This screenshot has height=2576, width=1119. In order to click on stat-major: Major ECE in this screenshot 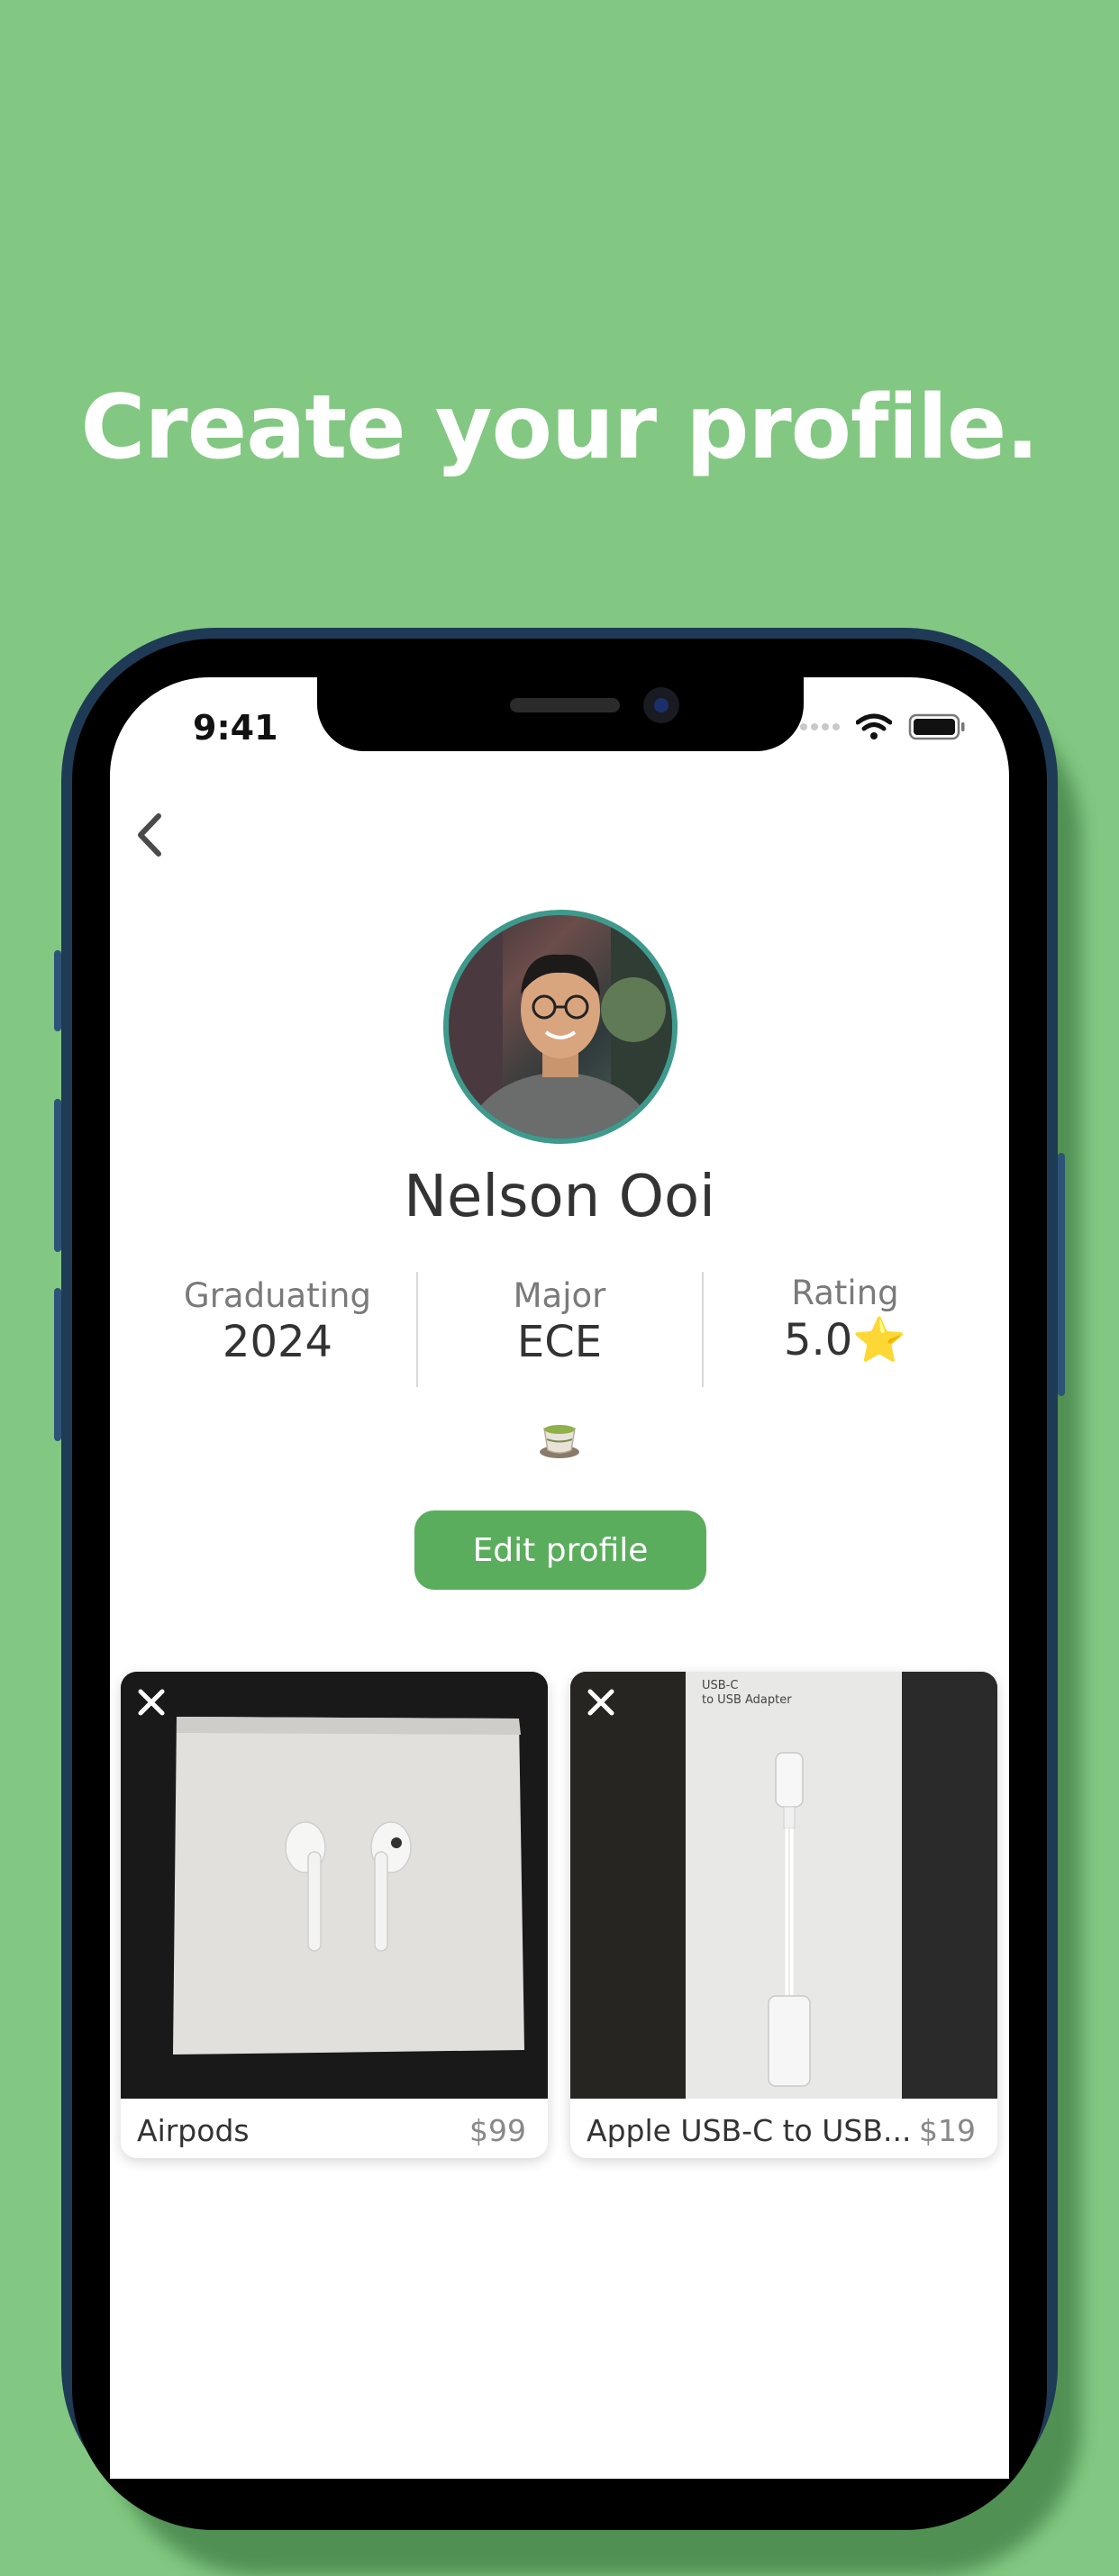, I will do `click(559, 1321)`.